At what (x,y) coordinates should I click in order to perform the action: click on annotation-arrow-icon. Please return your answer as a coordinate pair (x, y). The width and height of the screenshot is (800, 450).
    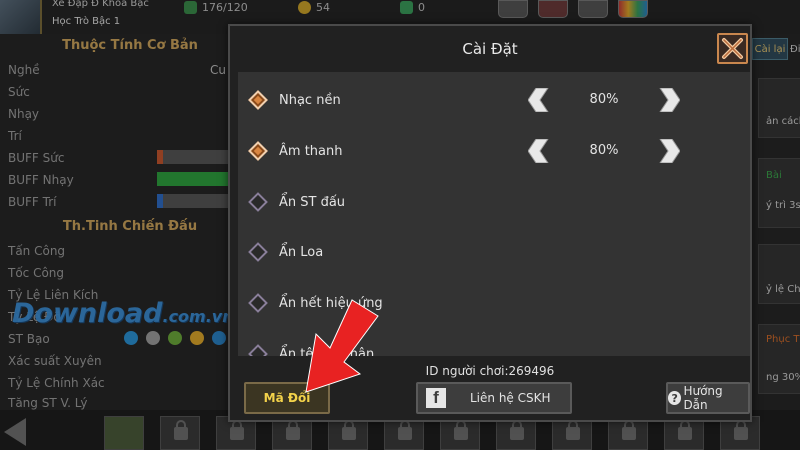
    Looking at the image, I should click on (342, 346).